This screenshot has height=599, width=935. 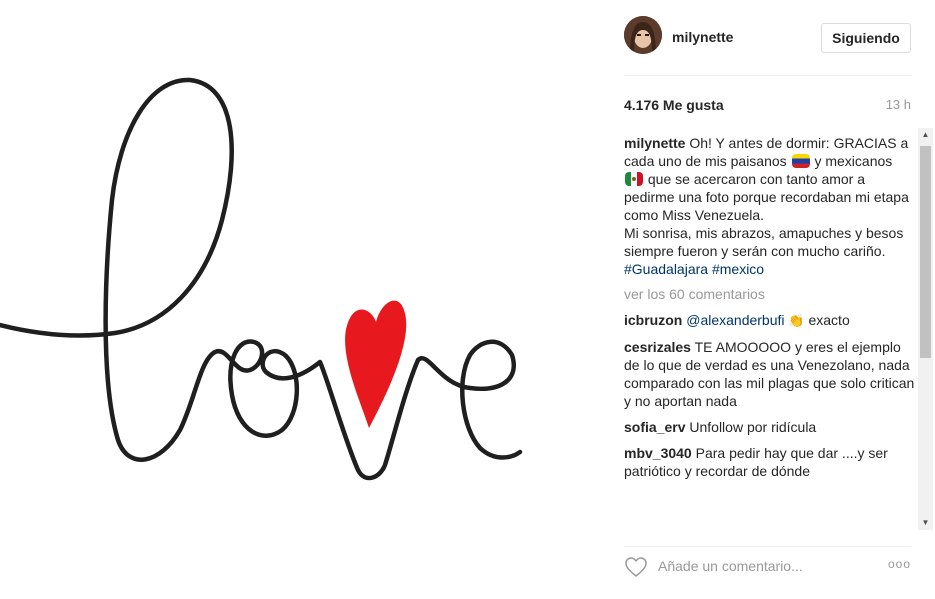 I want to click on view-more-comments: ver los 60 comentarios, so click(x=770, y=294).